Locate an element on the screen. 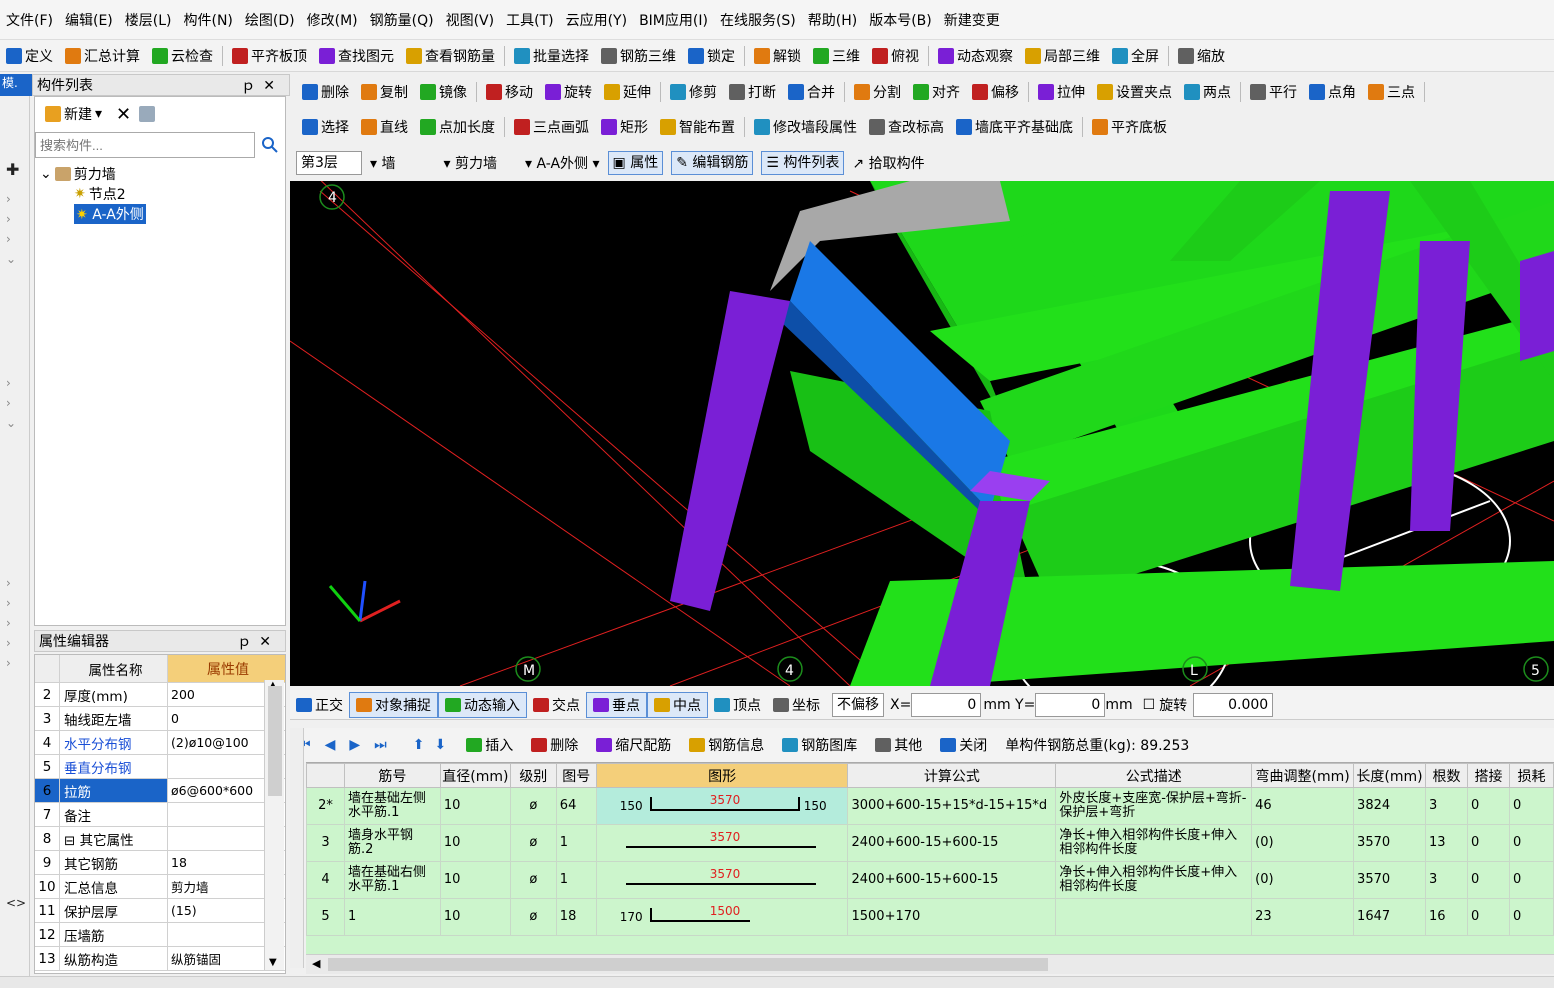  cell-count: 3 is located at coordinates (1446, 880).